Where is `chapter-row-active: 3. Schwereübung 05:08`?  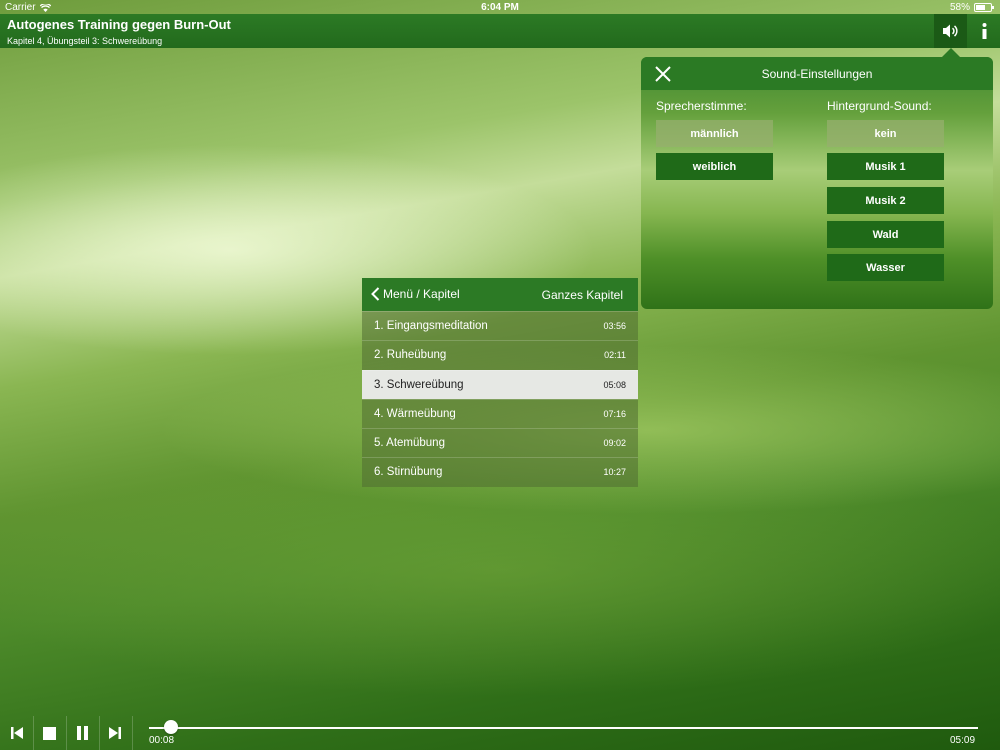
chapter-row-active: 3. Schwereübung 05:08 is located at coordinates (500, 384).